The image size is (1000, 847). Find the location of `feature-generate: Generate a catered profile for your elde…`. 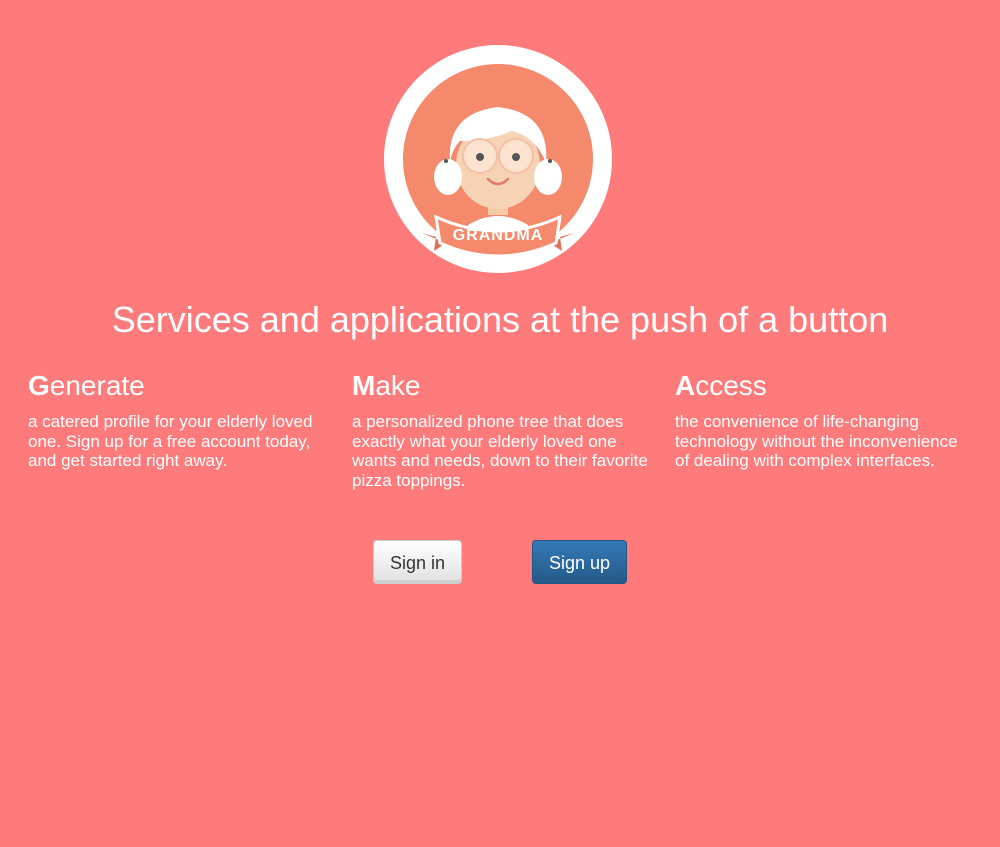

feature-generate: Generate a catered profile for your elde… is located at coordinates (176, 419).